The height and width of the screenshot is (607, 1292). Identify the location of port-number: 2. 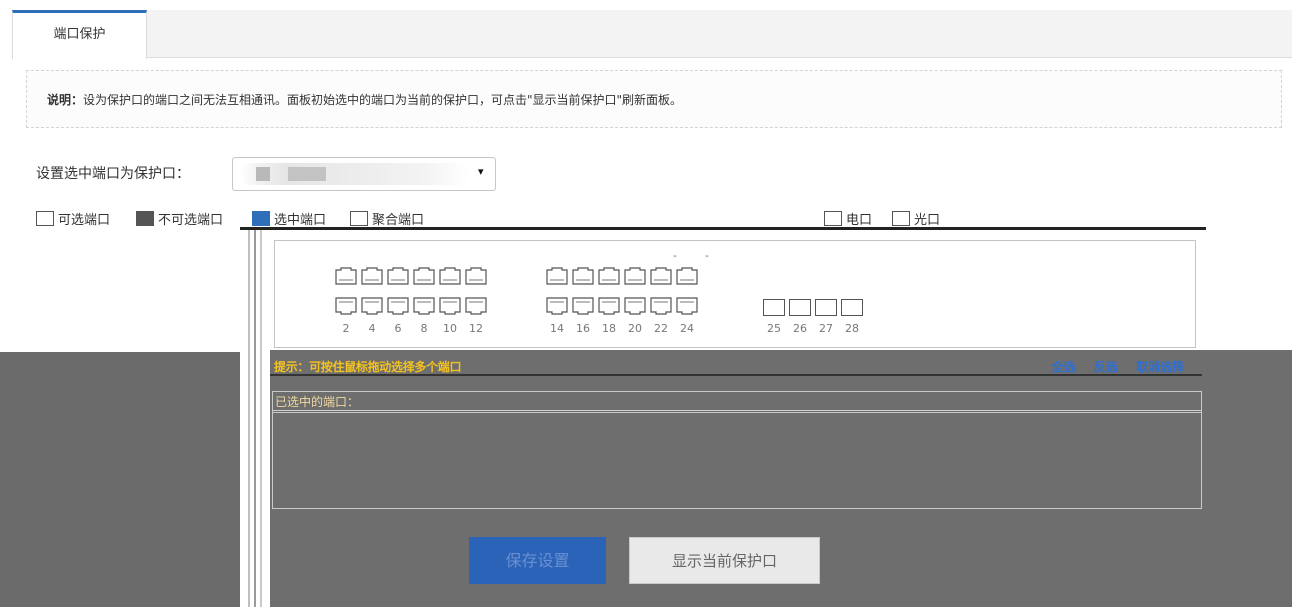
(346, 328).